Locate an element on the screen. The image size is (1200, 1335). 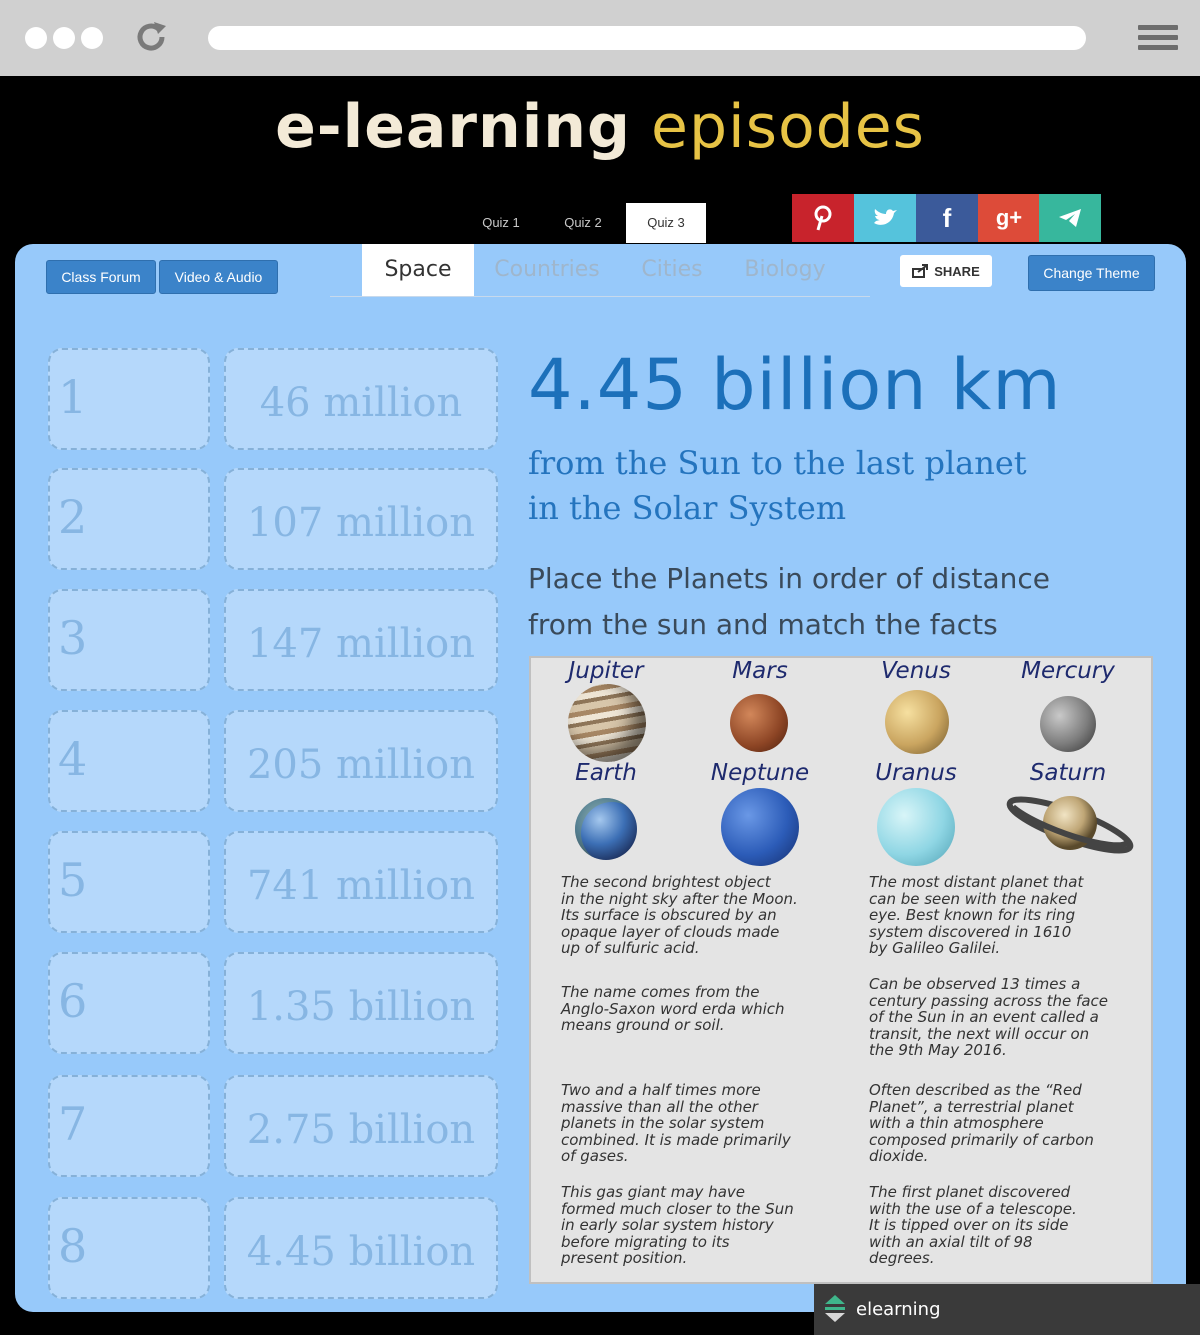
fact-line: with a thin atmosphere is located at coordinates (956, 1123).